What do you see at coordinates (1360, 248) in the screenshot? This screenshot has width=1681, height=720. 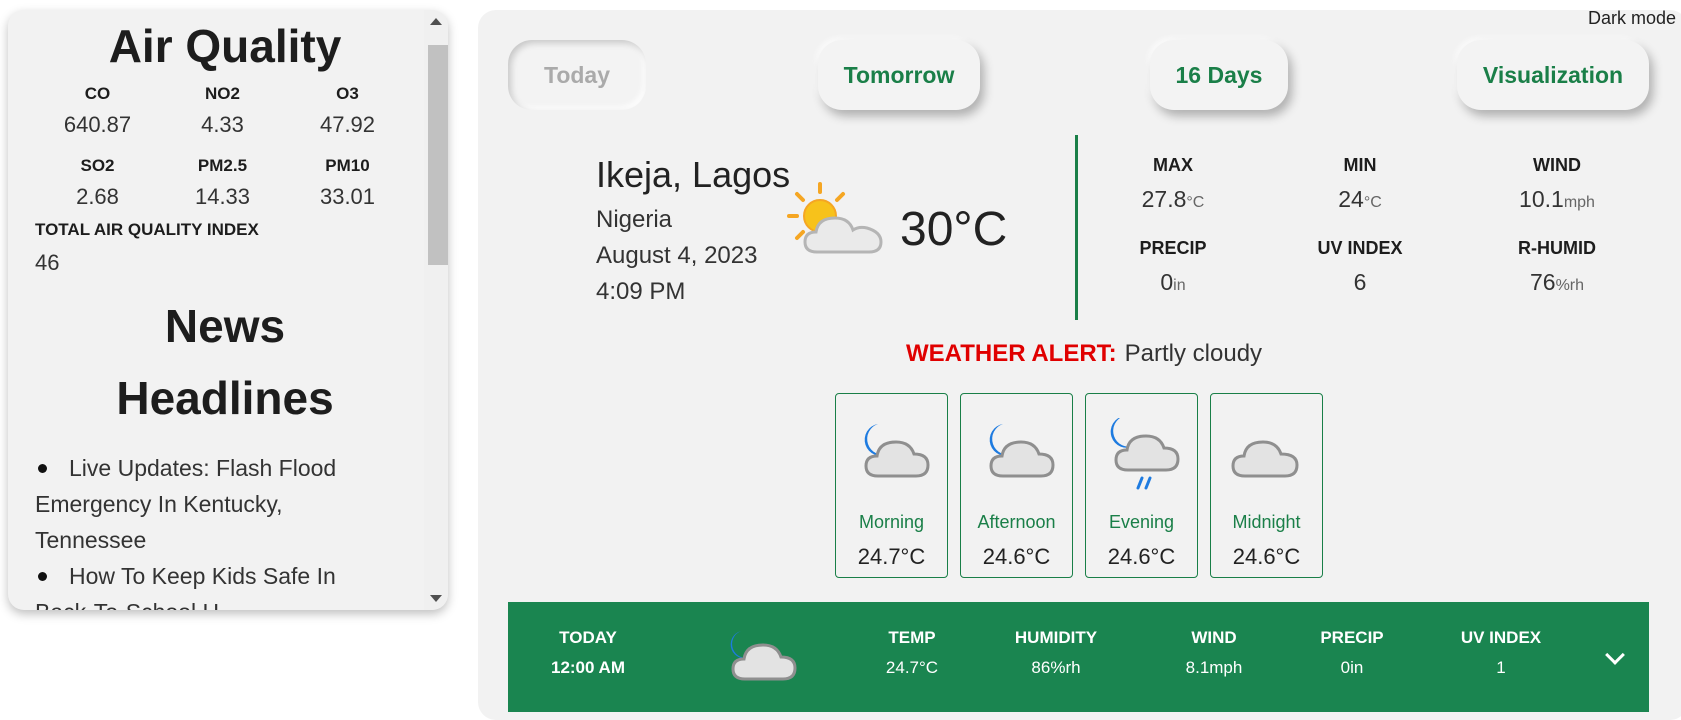 I see `stat-label: UV INDEX` at bounding box center [1360, 248].